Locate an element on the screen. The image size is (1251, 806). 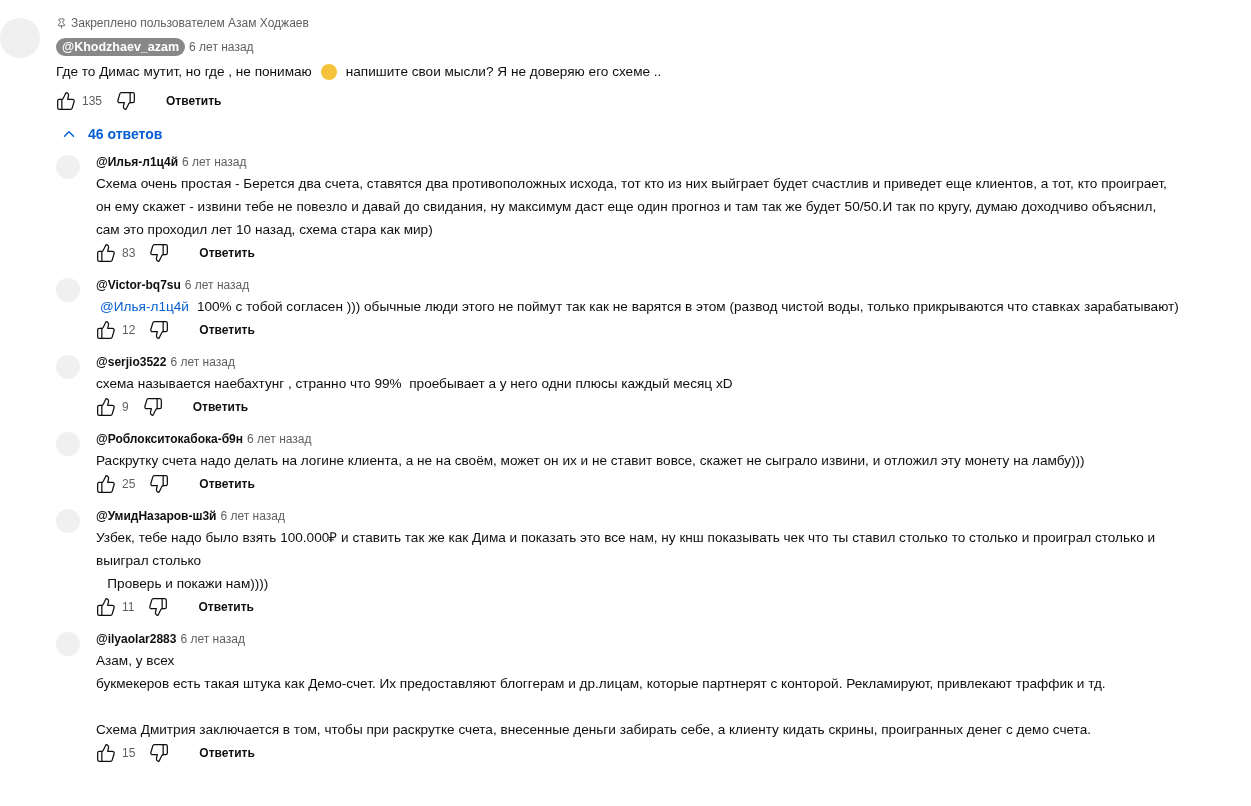
replies-toggle: 46 ответов is located at coordinates (617, 134).